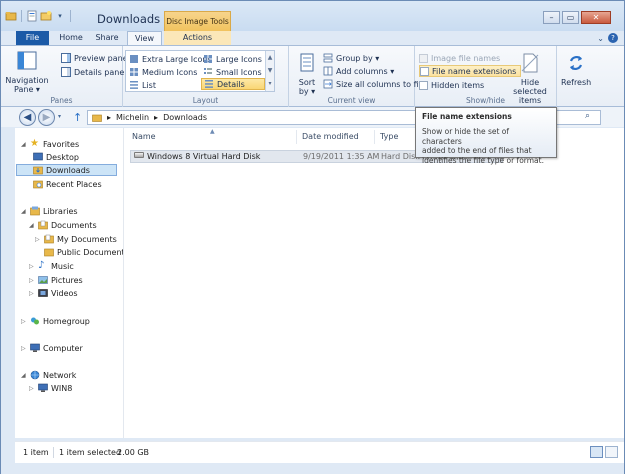 This screenshot has height=474, width=625. What do you see at coordinates (483, 160) in the screenshot?
I see `tooltip-line-3: identifies the file type or format.` at bounding box center [483, 160].